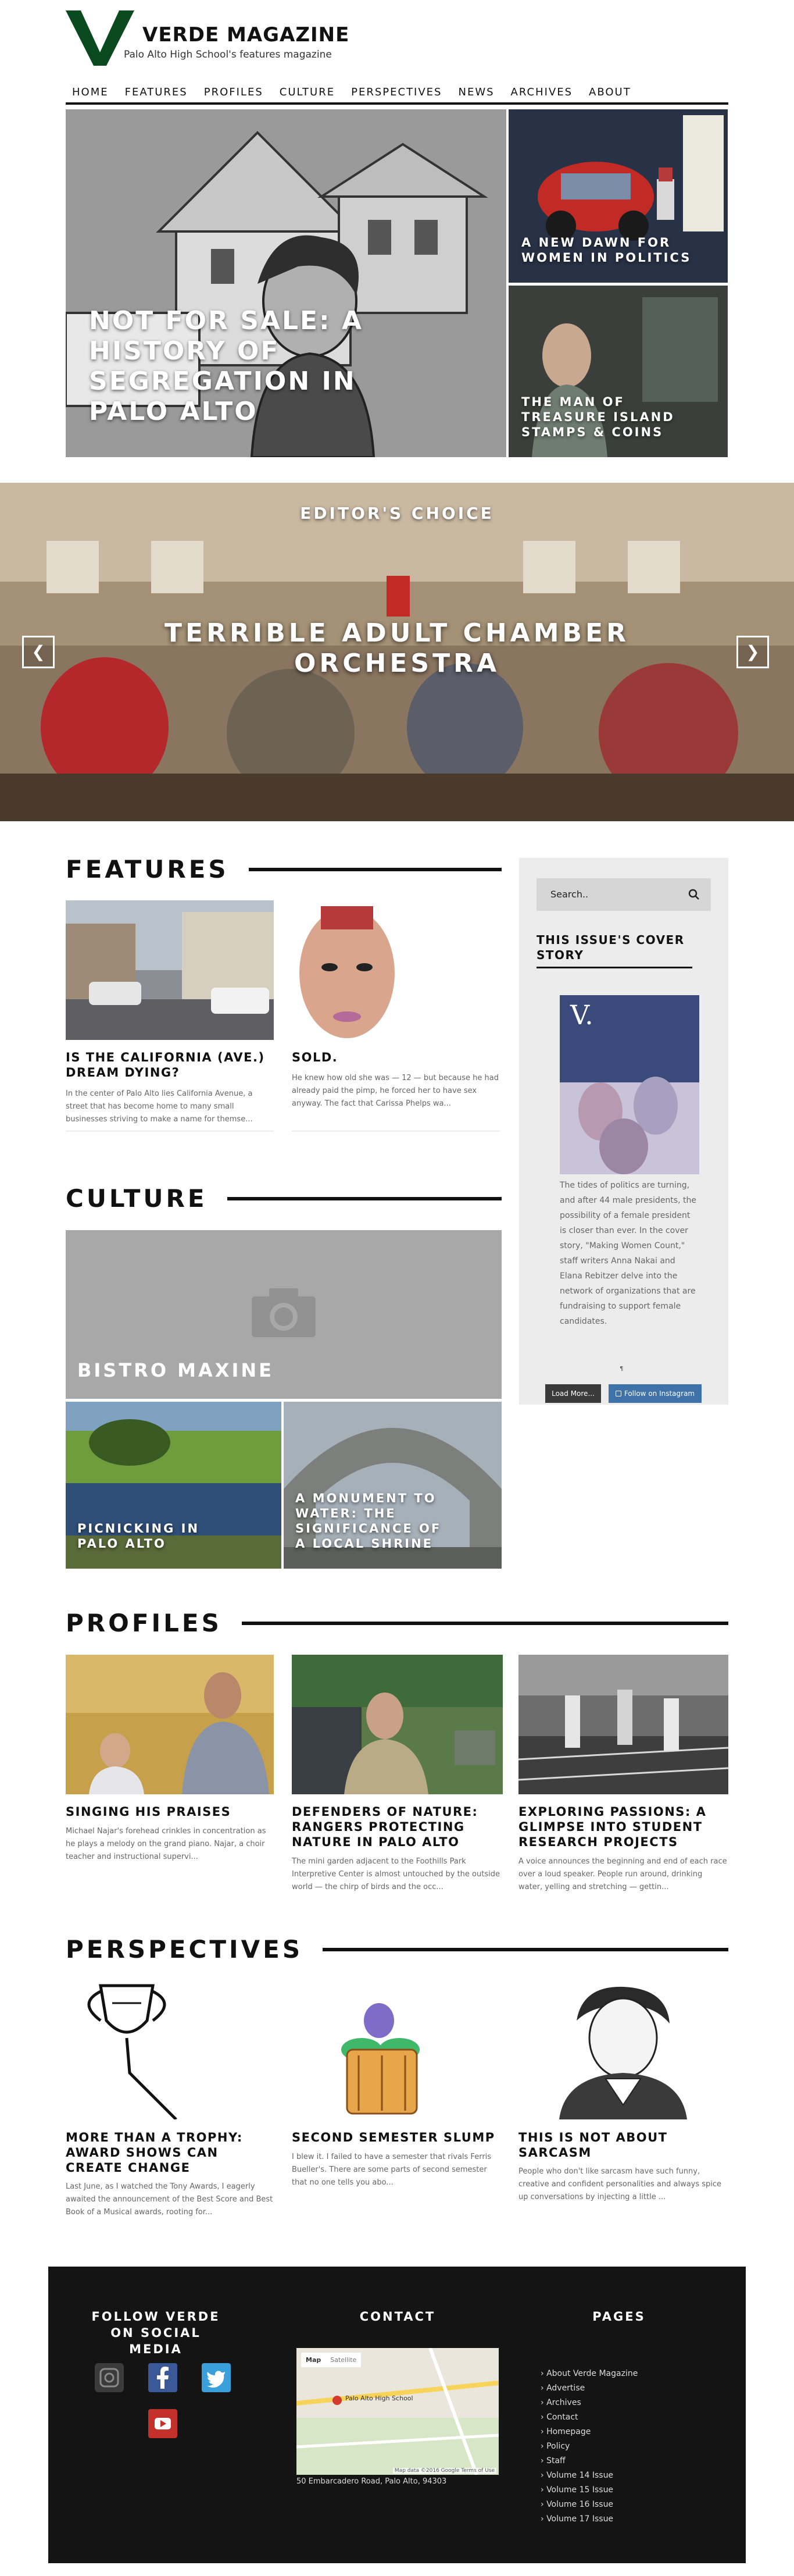 This screenshot has height=2576, width=794. What do you see at coordinates (563, 2402) in the screenshot?
I see `page-link-label: Archives` at bounding box center [563, 2402].